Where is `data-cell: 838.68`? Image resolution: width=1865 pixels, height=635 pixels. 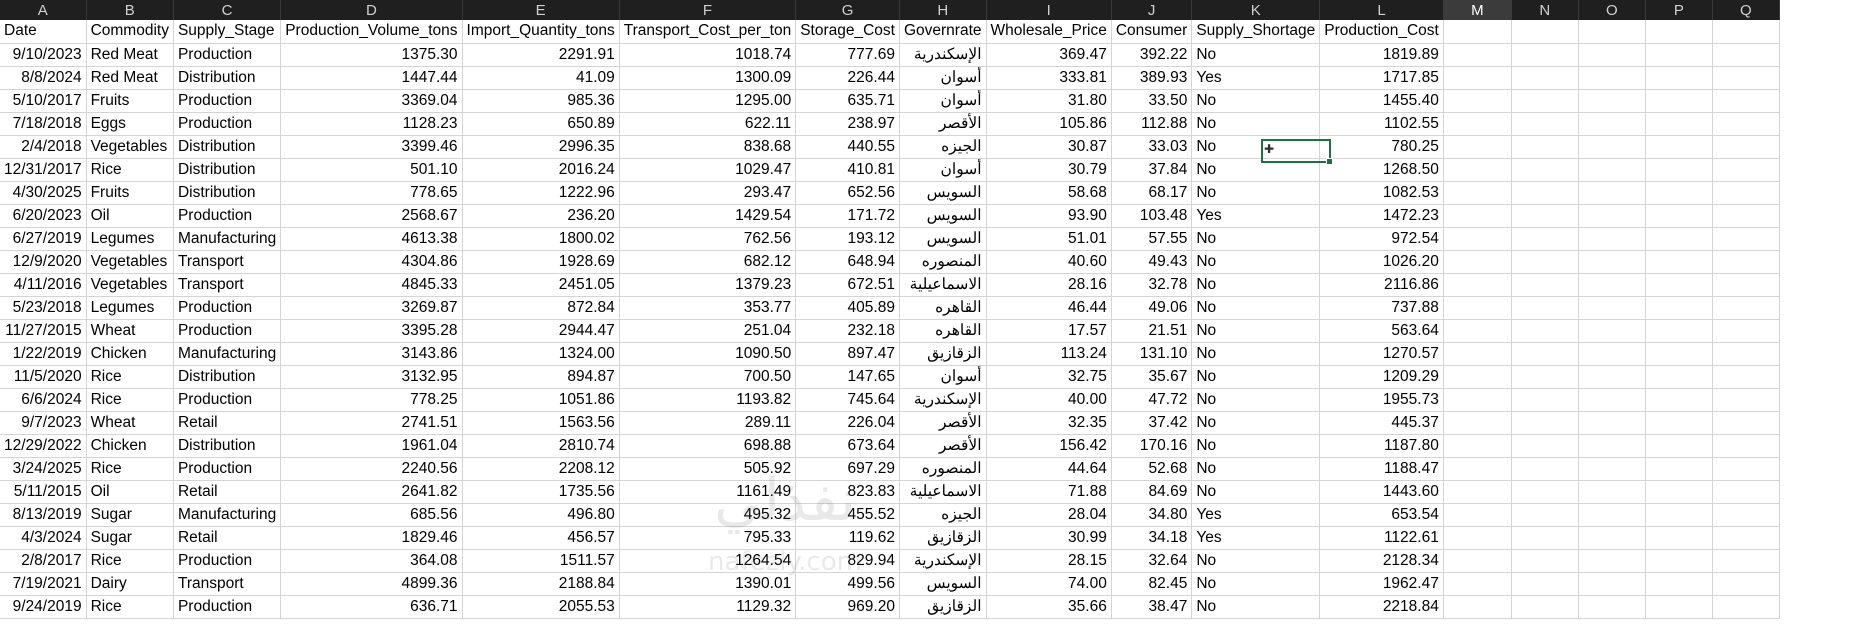 data-cell: 838.68 is located at coordinates (708, 147).